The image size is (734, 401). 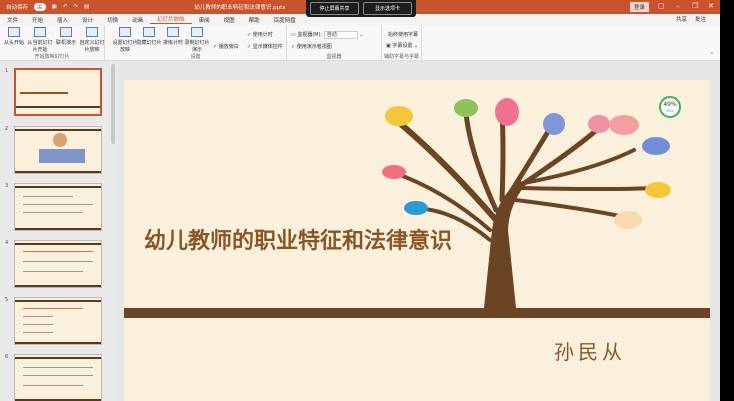 What do you see at coordinates (401, 57) in the screenshot?
I see `group-label: 辅助字幕与字幕` at bounding box center [401, 57].